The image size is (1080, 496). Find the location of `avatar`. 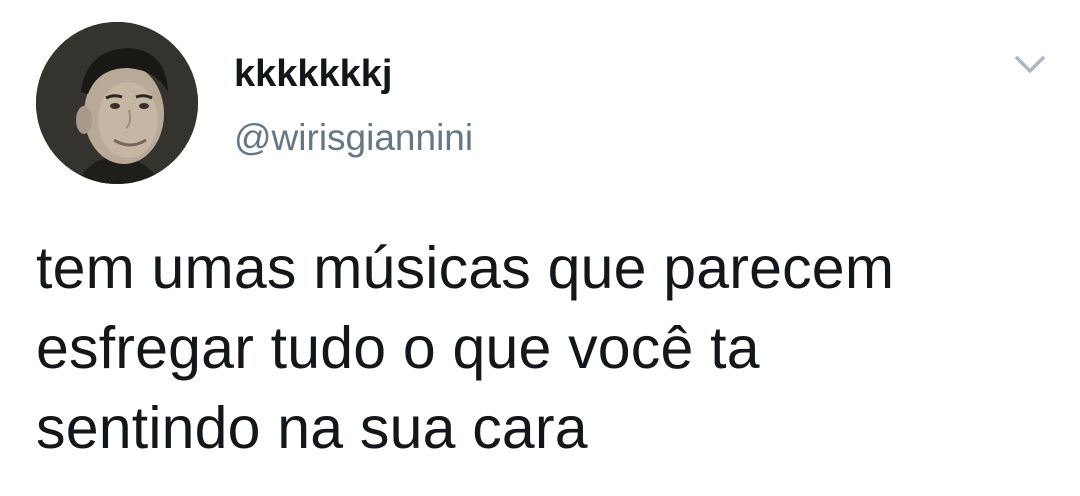

avatar is located at coordinates (117, 103).